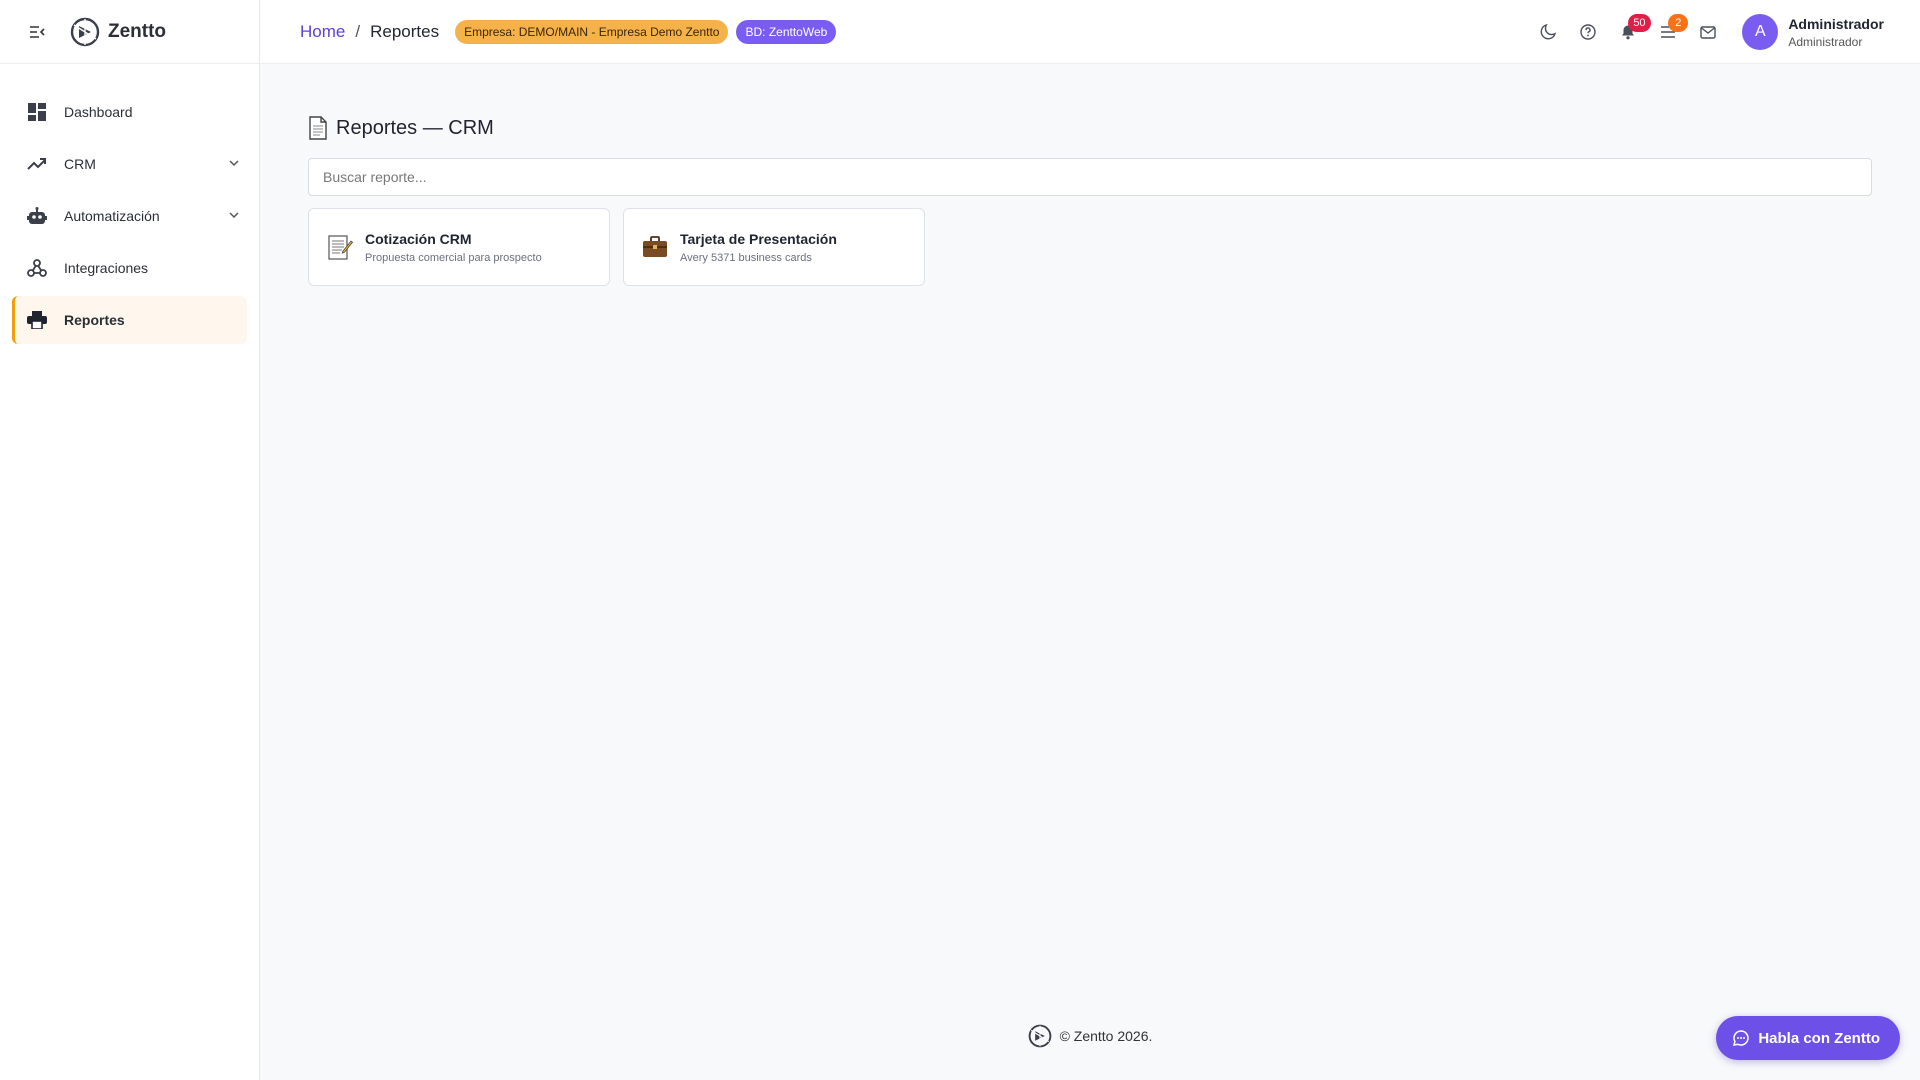 The width and height of the screenshot is (1920, 1080). Describe the element at coordinates (786, 31) in the screenshot. I see `database-chip: BD: ZenttoWeb` at that location.